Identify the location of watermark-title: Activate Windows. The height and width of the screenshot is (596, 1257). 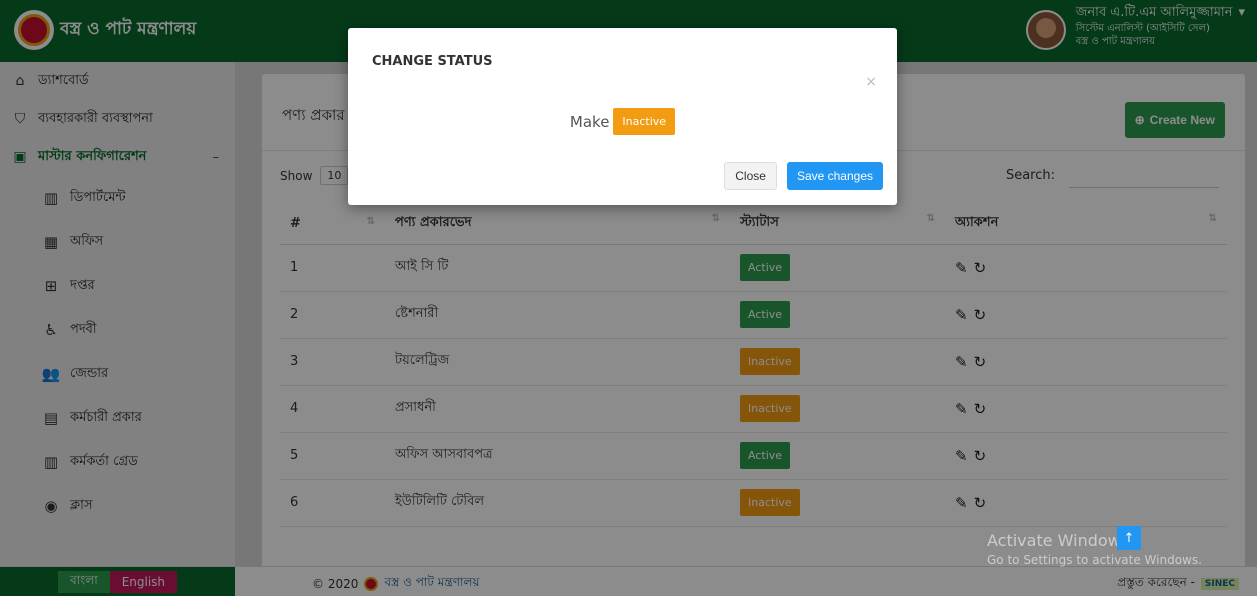
(1058, 540).